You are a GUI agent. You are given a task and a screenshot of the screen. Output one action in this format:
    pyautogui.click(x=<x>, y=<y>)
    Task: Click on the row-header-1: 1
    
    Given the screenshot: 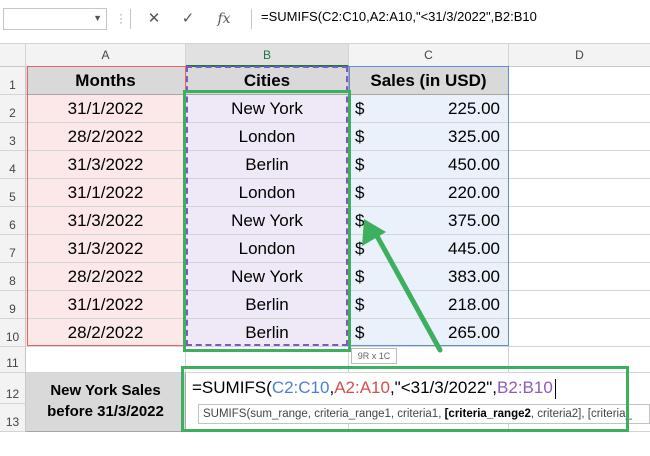 What is the action you would take?
    pyautogui.click(x=13, y=81)
    